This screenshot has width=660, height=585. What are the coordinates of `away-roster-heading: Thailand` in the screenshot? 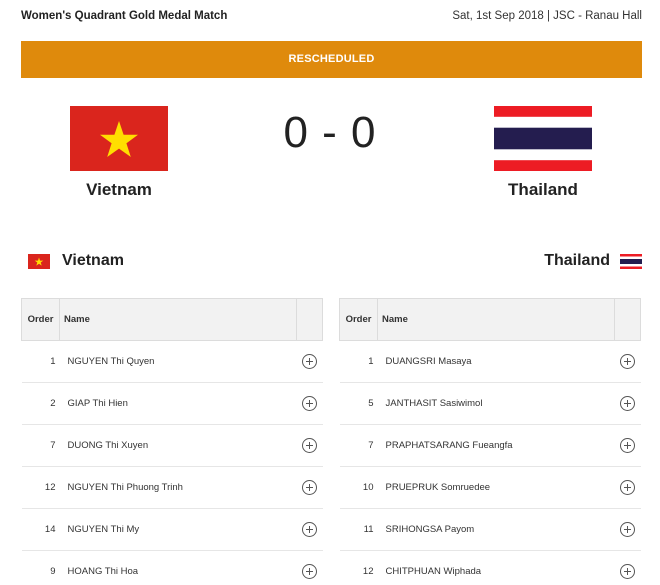 It's located at (593, 261).